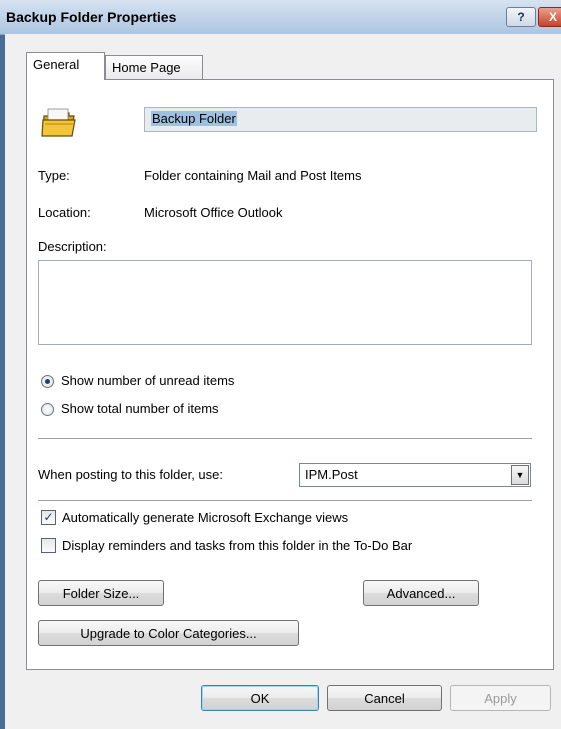 This screenshot has height=729, width=561. I want to click on ok-button: OK, so click(260, 698).